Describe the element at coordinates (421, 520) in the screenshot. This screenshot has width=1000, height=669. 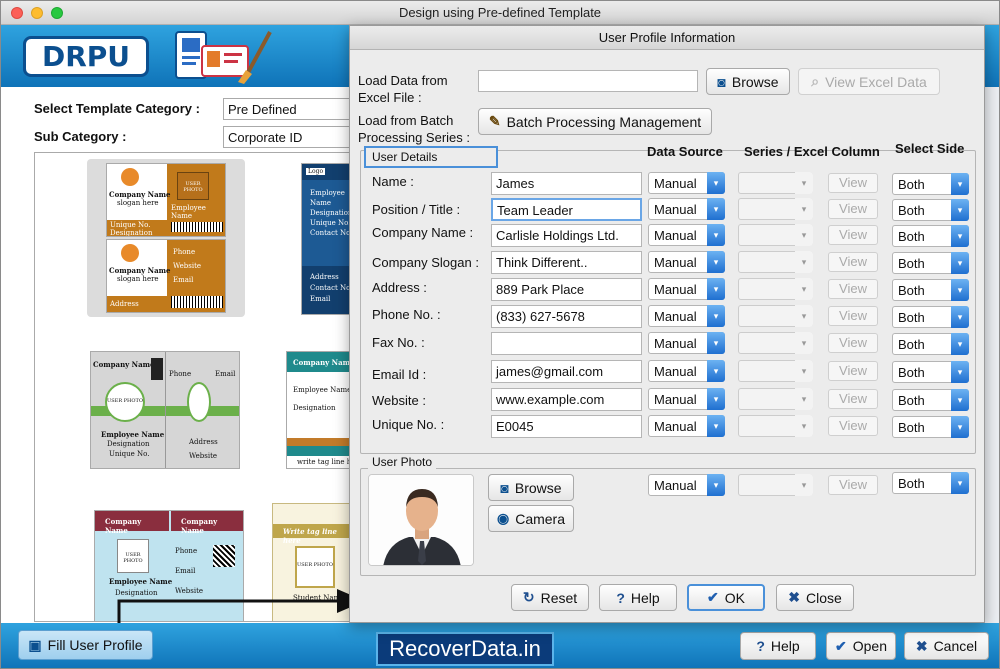
I see `user-photo-image` at that location.